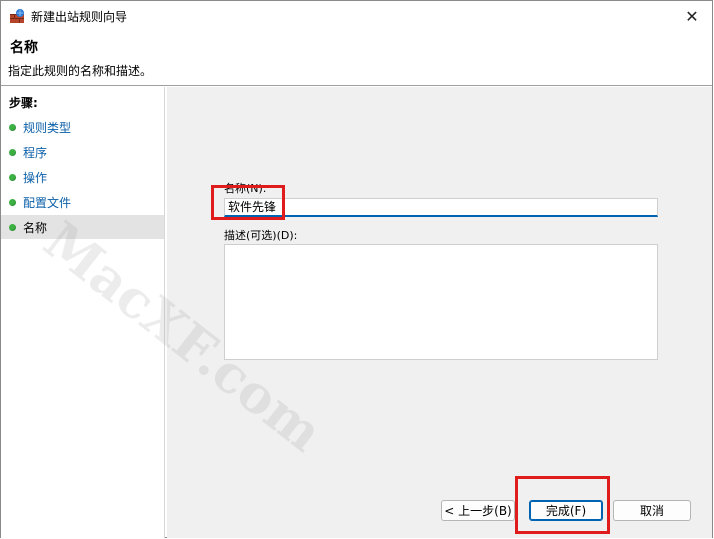 The height and width of the screenshot is (539, 714). Describe the element at coordinates (478, 510) in the screenshot. I see `back-button: < 上一步(B)` at that location.